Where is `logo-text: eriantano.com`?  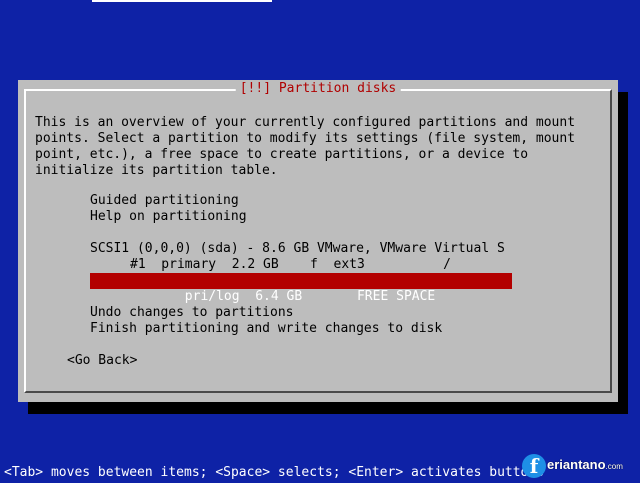 logo-text: eriantano.com is located at coordinates (585, 466).